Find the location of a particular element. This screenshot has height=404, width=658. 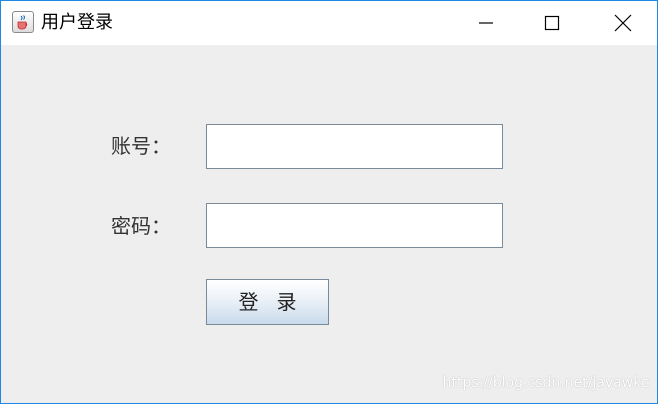

account-input is located at coordinates (354, 146).